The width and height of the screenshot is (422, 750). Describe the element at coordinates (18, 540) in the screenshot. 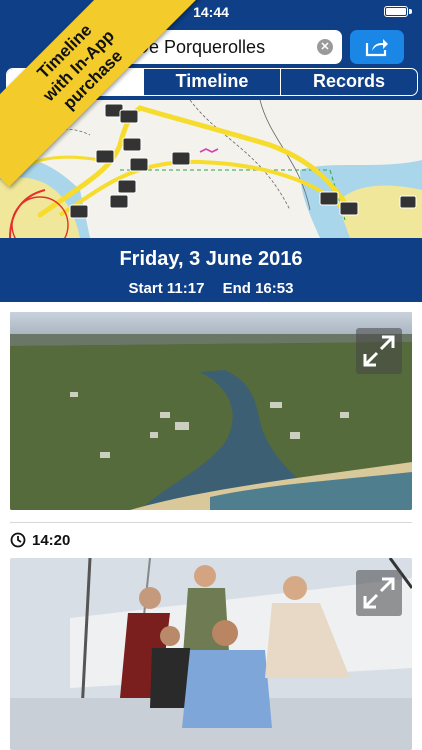

I see `clock-icon` at that location.